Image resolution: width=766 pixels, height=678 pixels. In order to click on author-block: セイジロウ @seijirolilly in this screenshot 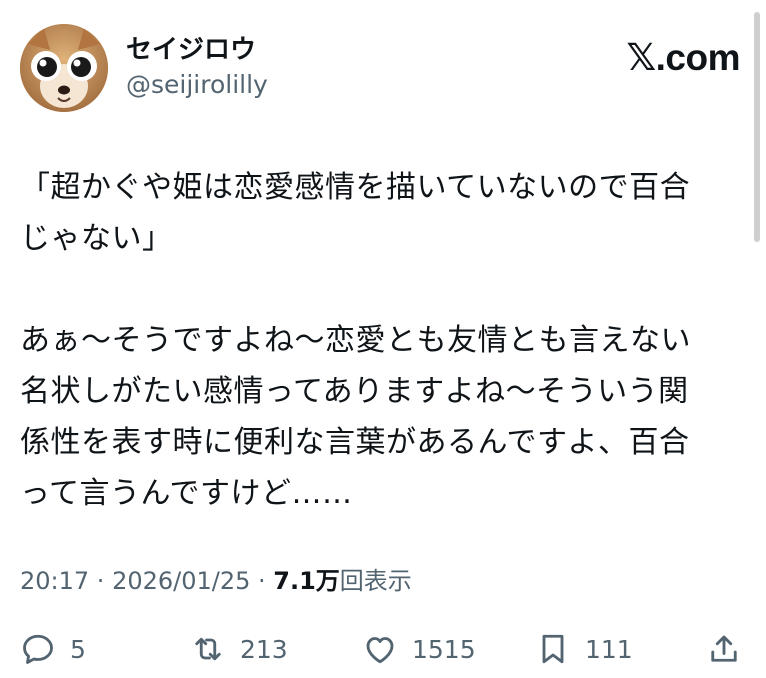, I will do `click(197, 68)`.